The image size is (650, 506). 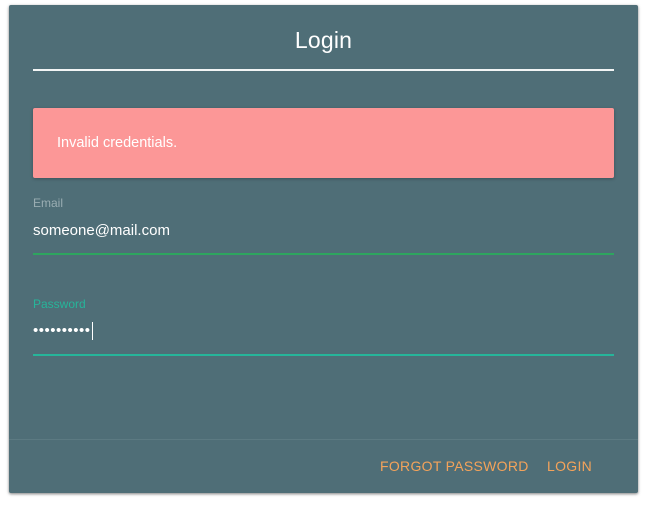 I want to click on email-field: someone@mail.com, so click(x=323, y=231).